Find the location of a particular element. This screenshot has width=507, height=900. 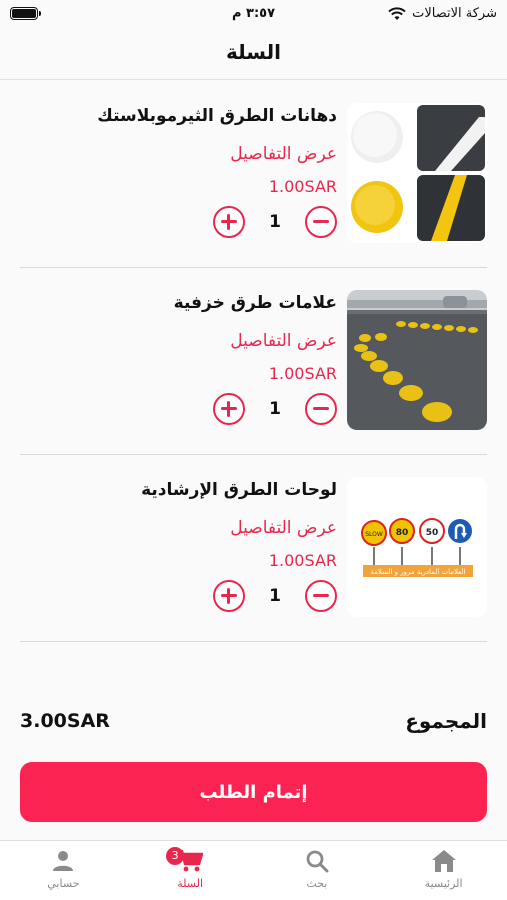

home-icon is located at coordinates (444, 861).